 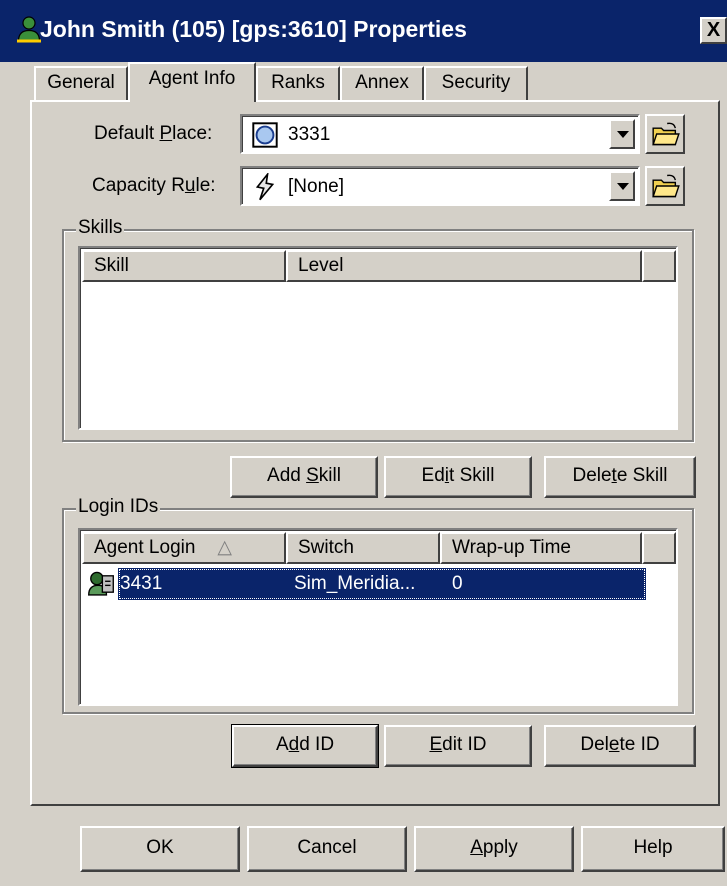 I want to click on delete-skill-button: Delete Skill, so click(x=620, y=477).